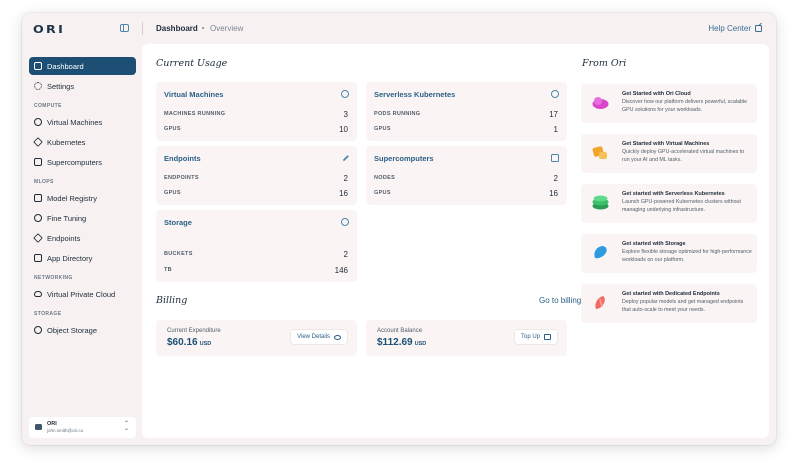 The width and height of the screenshot is (800, 476). Describe the element at coordinates (555, 158) in the screenshot. I see `server-icon` at that location.